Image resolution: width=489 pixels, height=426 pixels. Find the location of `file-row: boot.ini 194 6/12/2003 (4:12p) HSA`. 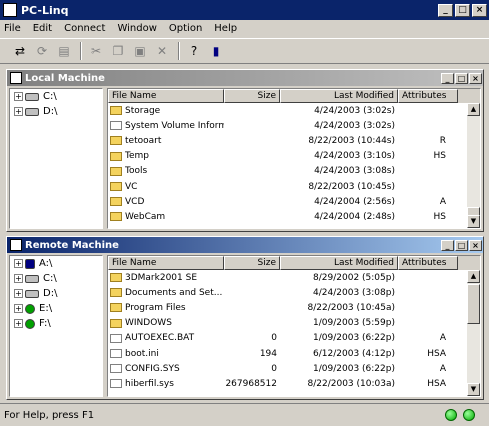

file-row: boot.ini 194 6/12/2003 (4:12p) HSA is located at coordinates (294, 353).